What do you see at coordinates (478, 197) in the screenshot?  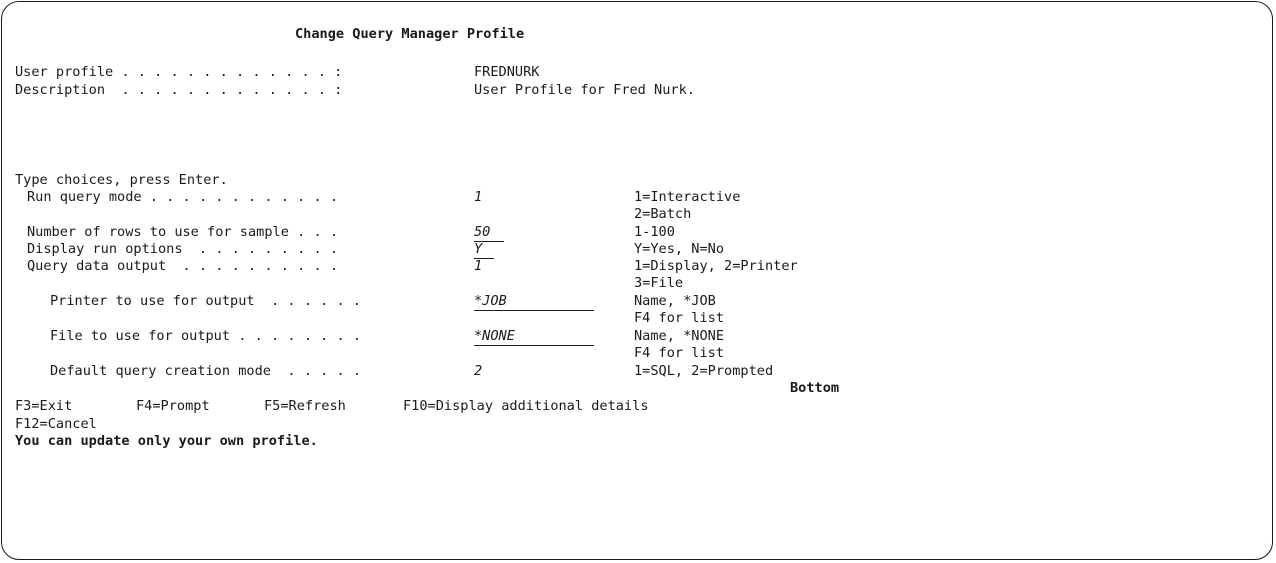 I see `run-query-mode-input: 1` at bounding box center [478, 197].